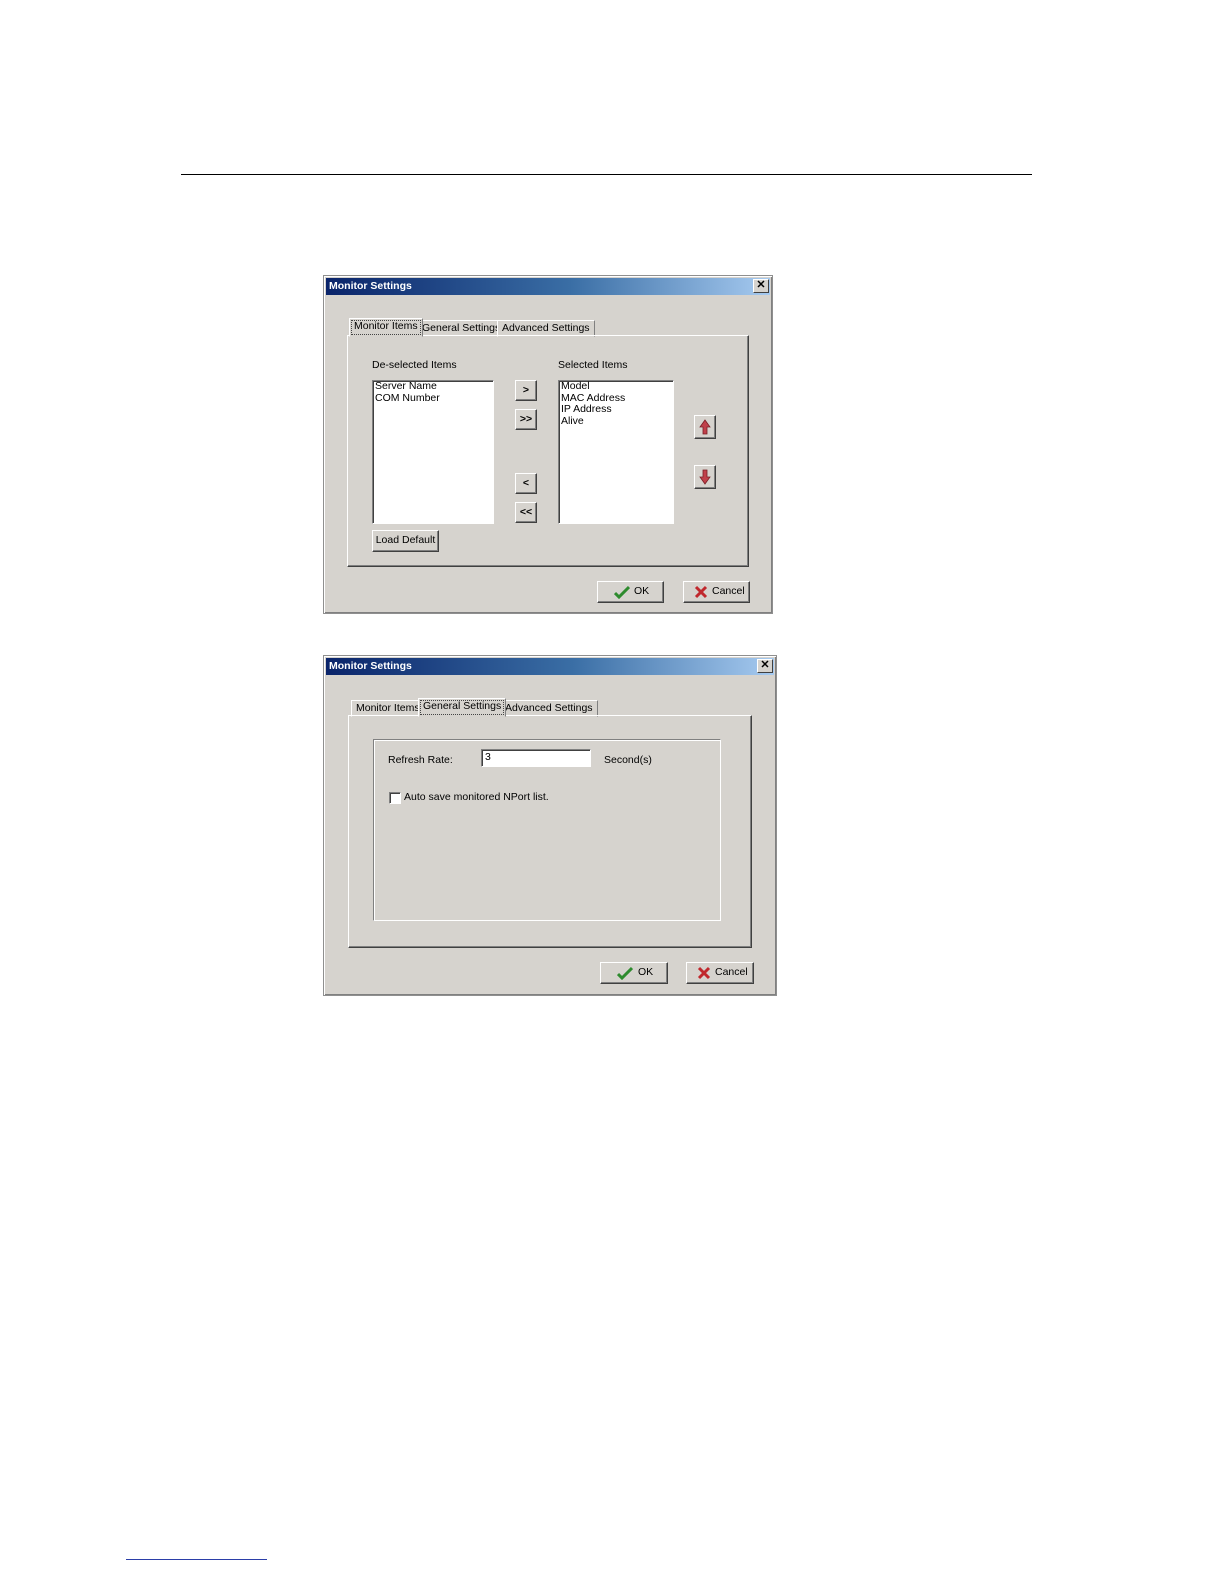 Image resolution: width=1224 pixels, height=1584 pixels. I want to click on move-left-button: <, so click(526, 483).